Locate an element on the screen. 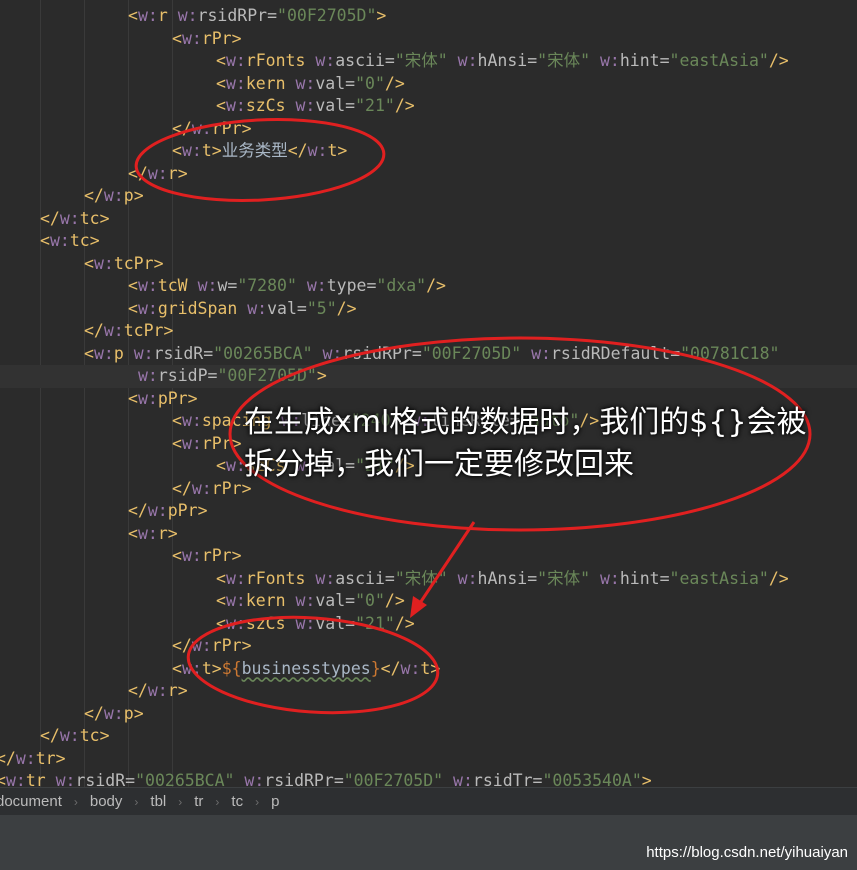 This screenshot has height=870, width=857. code-token: "eastAsia" is located at coordinates (719, 578).